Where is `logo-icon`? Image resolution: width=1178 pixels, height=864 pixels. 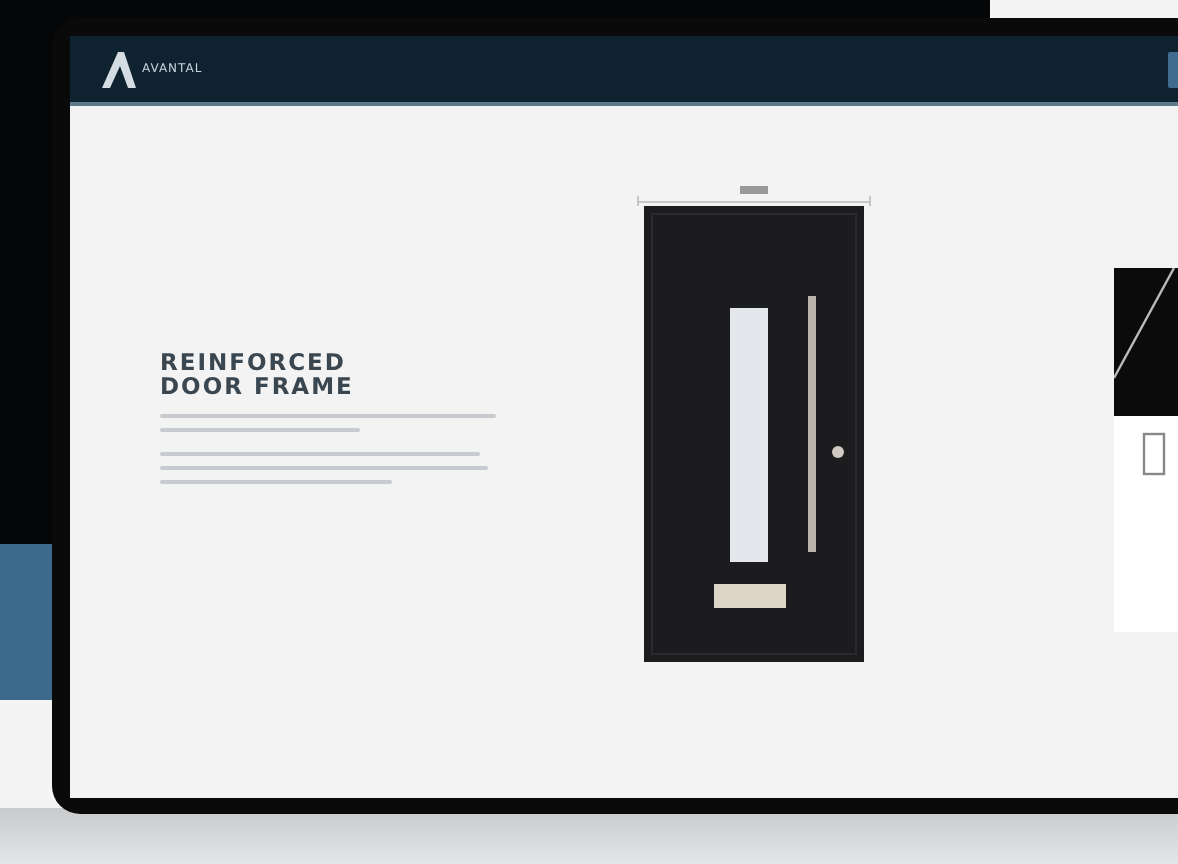
logo-icon is located at coordinates (118, 69).